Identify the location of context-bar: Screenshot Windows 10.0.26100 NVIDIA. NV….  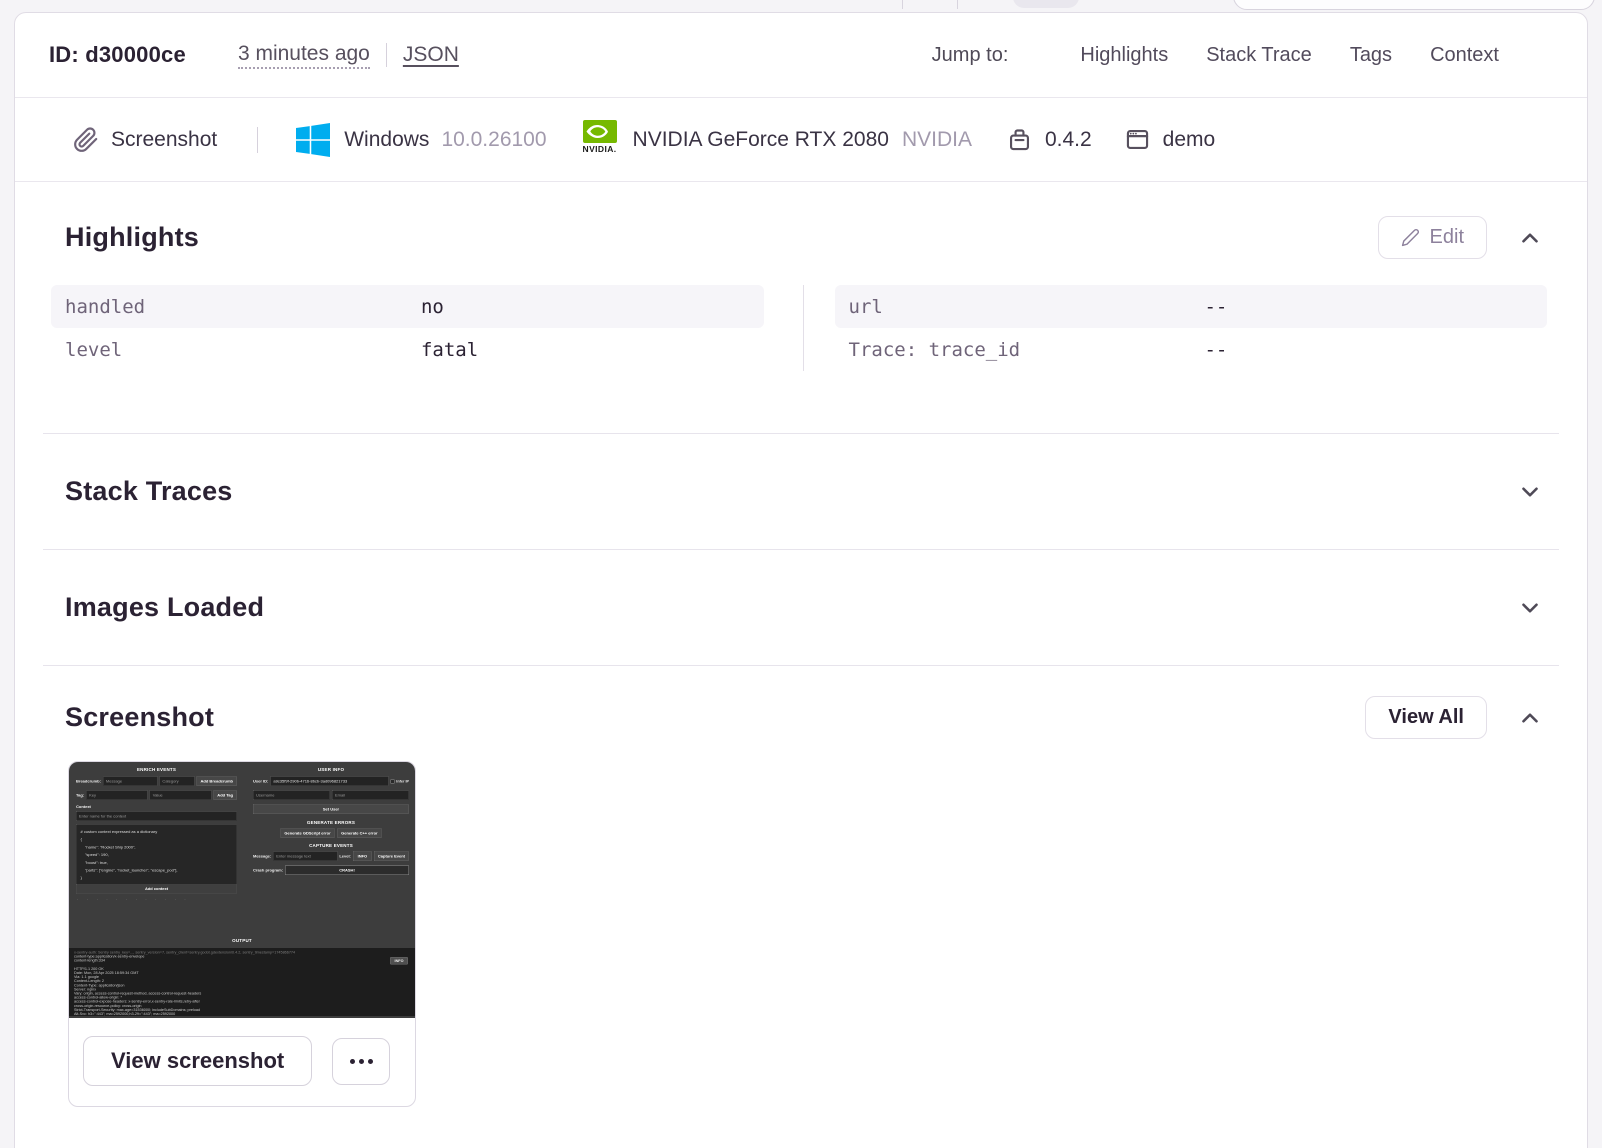
(801, 140).